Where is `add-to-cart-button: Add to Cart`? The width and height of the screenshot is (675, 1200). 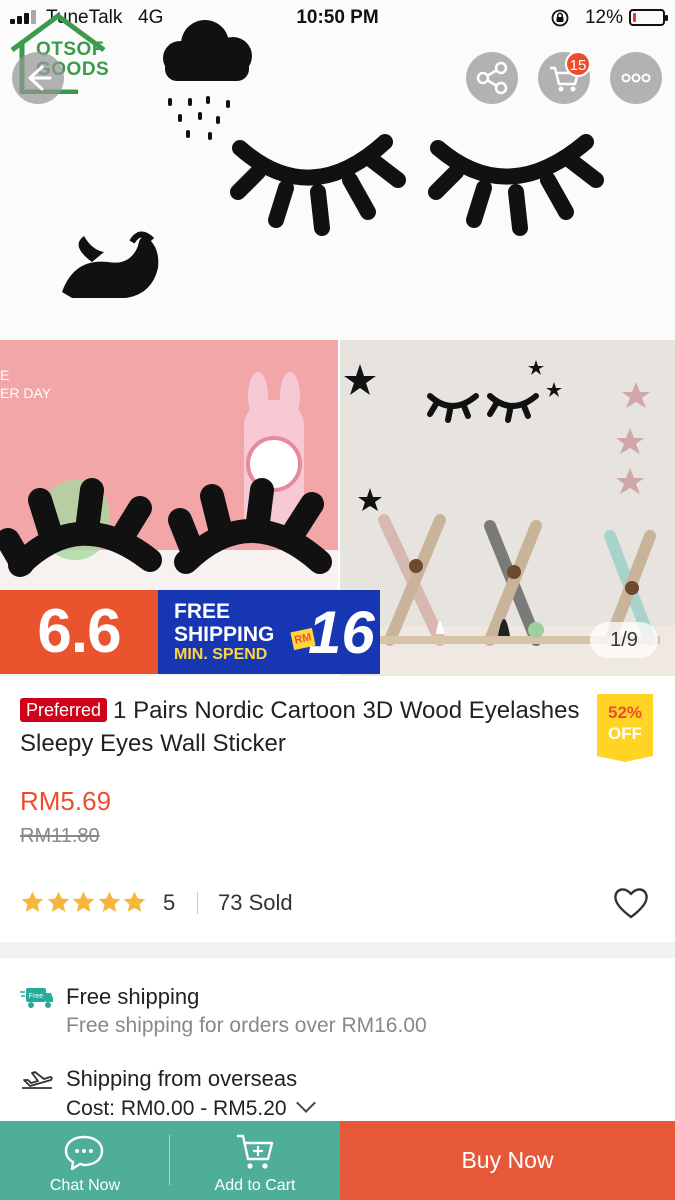
add-to-cart-button: Add to Cart is located at coordinates (255, 1160).